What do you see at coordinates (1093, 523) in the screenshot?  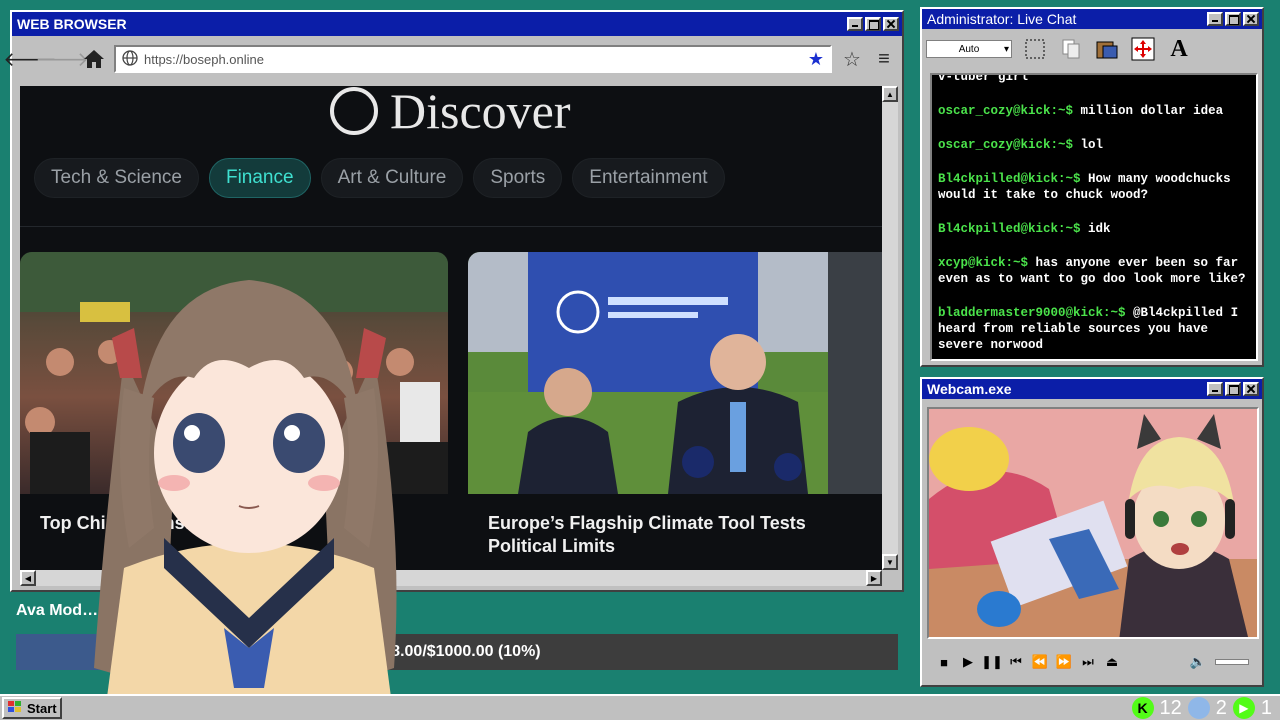 I see `webcam-feed` at bounding box center [1093, 523].